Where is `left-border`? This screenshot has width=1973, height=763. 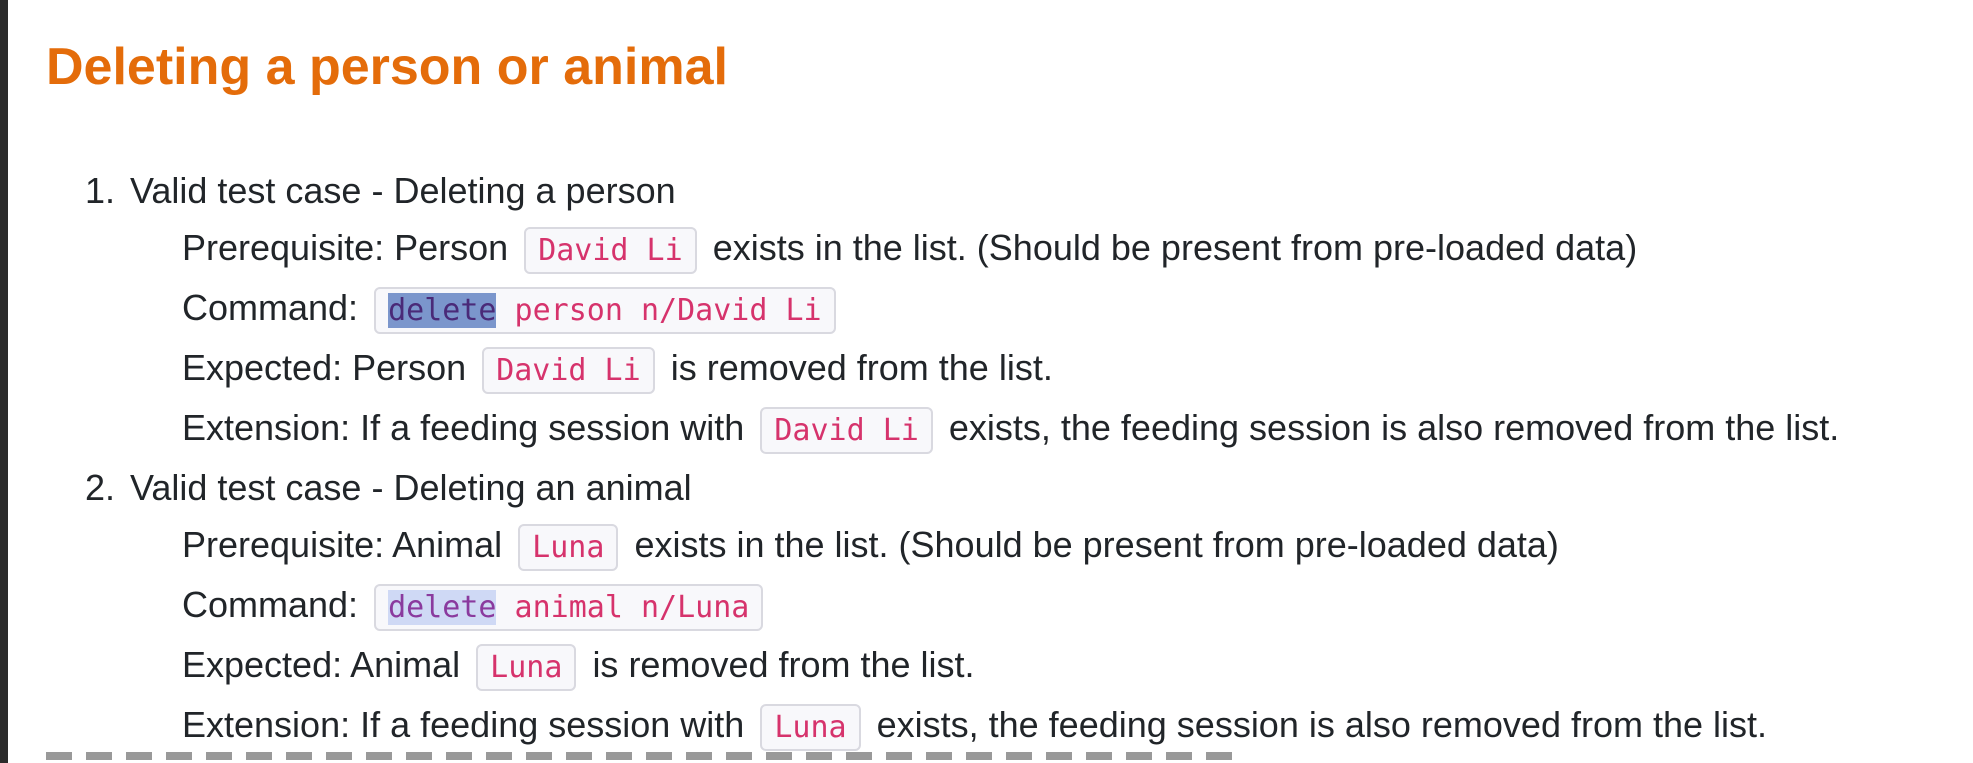
left-border is located at coordinates (4, 381).